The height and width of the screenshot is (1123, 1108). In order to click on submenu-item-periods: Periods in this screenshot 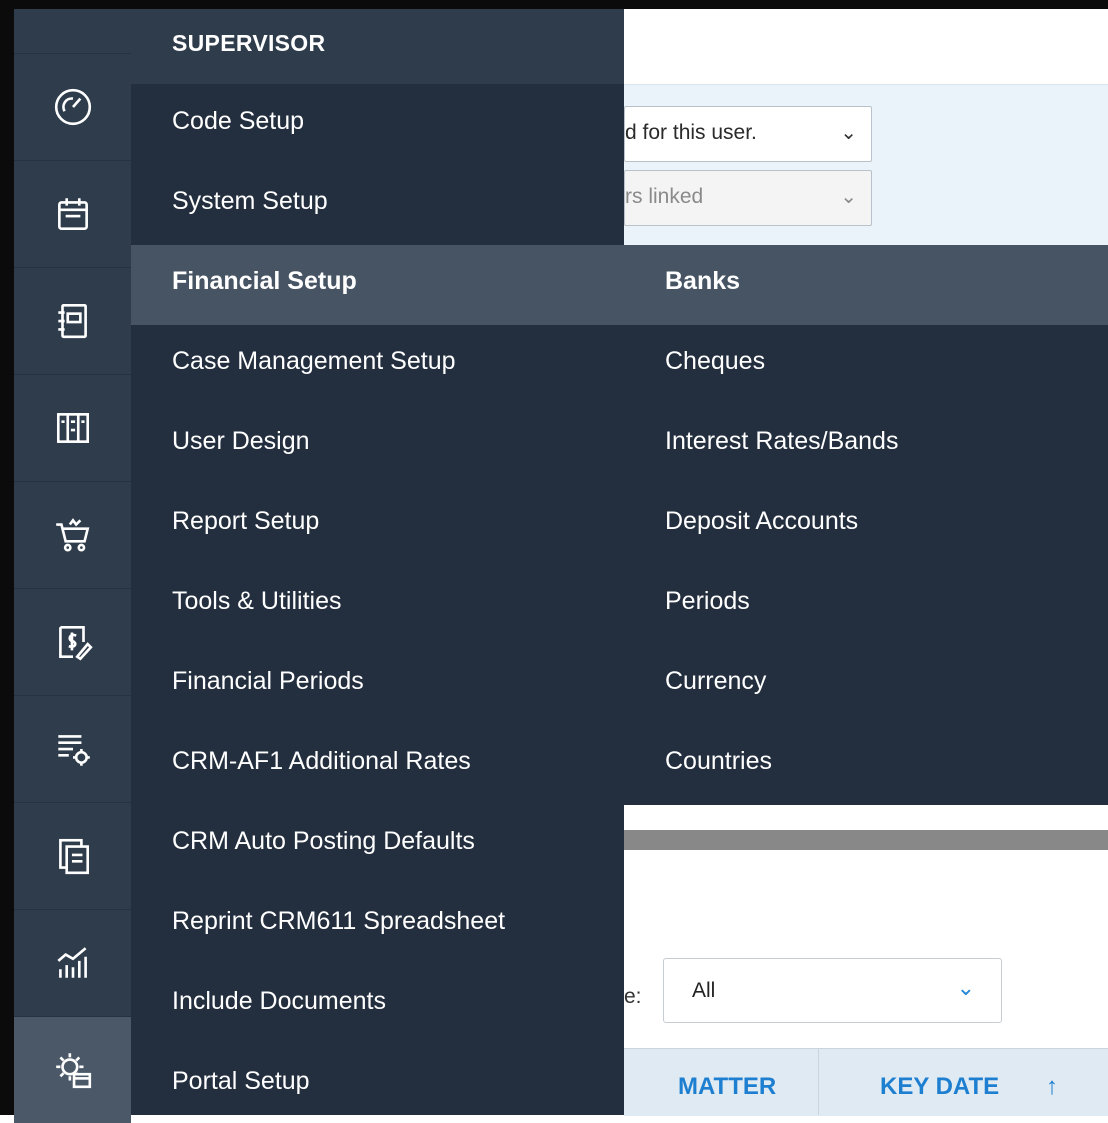, I will do `click(707, 601)`.